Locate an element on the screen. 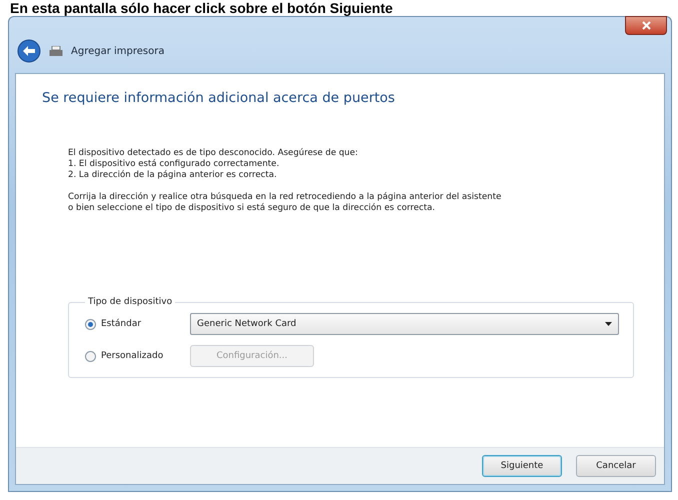 The height and width of the screenshot is (500, 678). radio-label: Estándar is located at coordinates (121, 324).